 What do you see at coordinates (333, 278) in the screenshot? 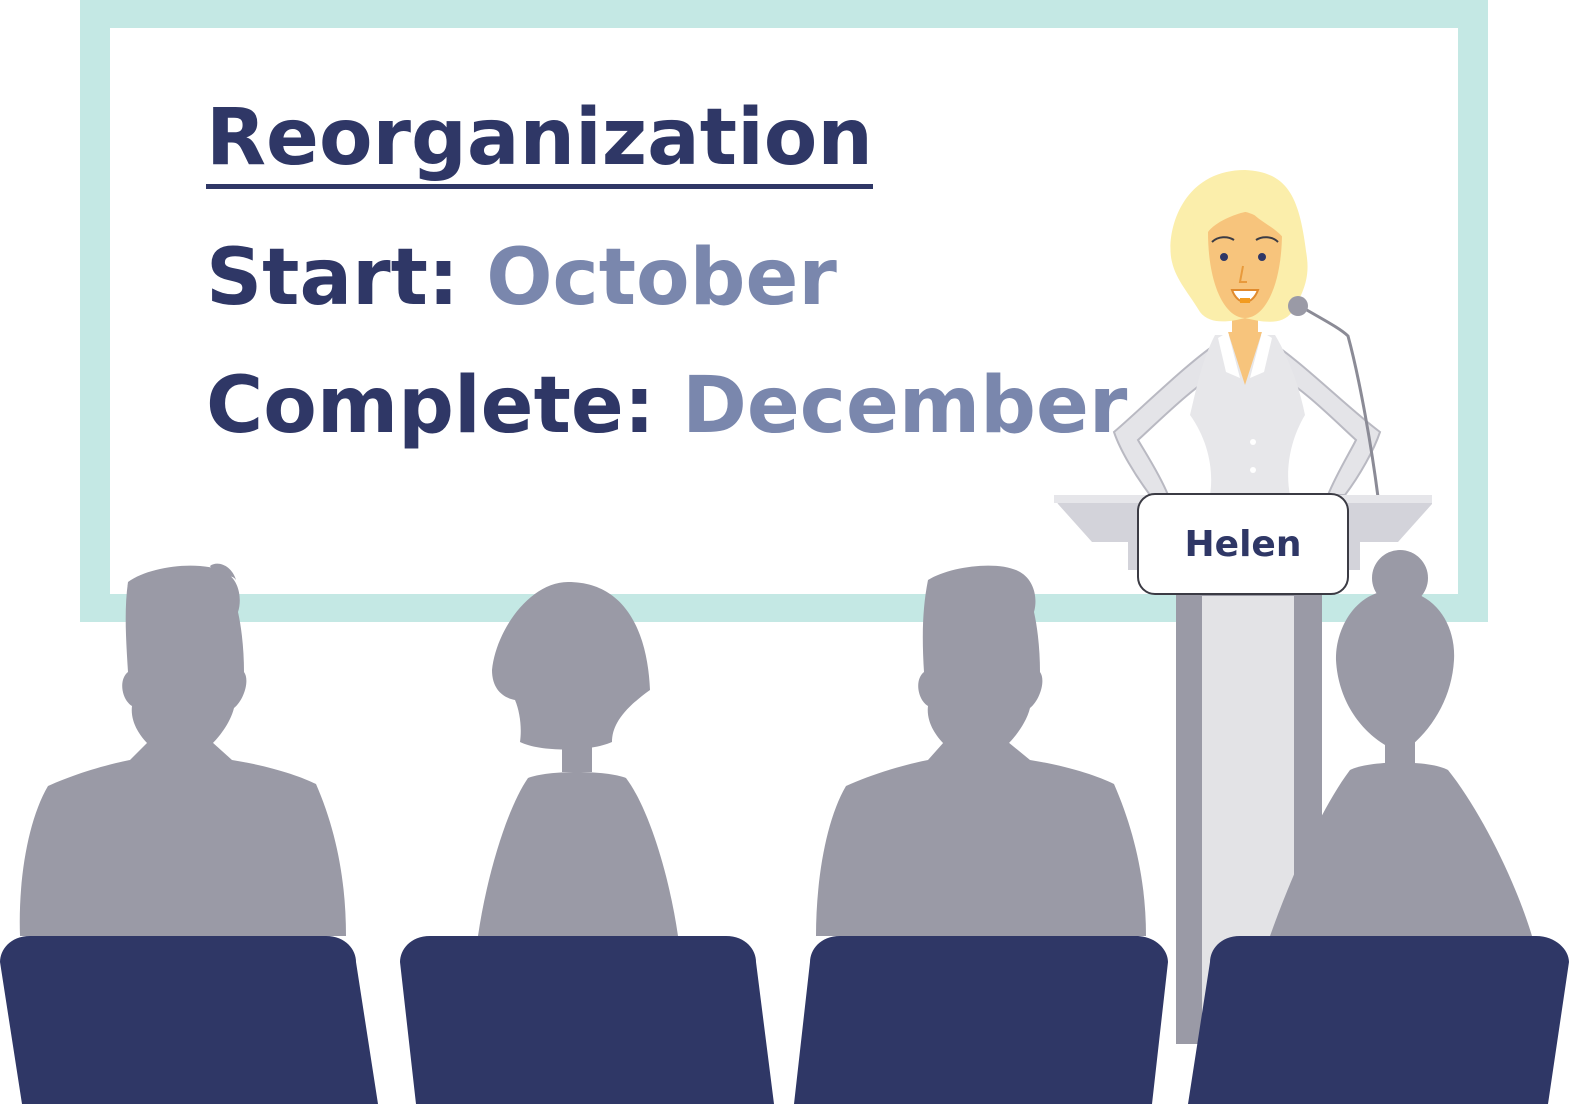
I see `start-label: Start:` at bounding box center [333, 278].